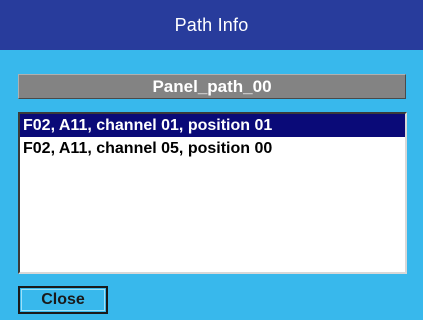 The width and height of the screenshot is (423, 320). I want to click on path-name-header: Panel_path_00, so click(212, 86).